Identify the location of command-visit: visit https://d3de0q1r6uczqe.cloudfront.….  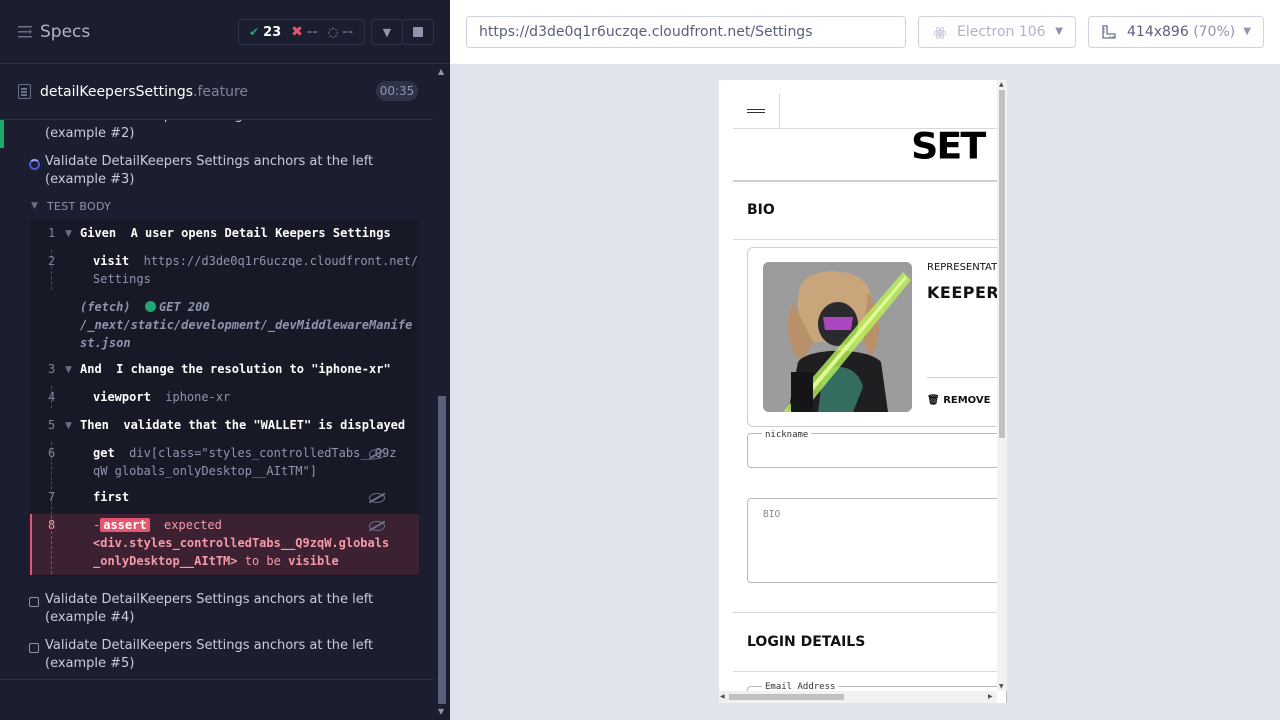
(255, 270).